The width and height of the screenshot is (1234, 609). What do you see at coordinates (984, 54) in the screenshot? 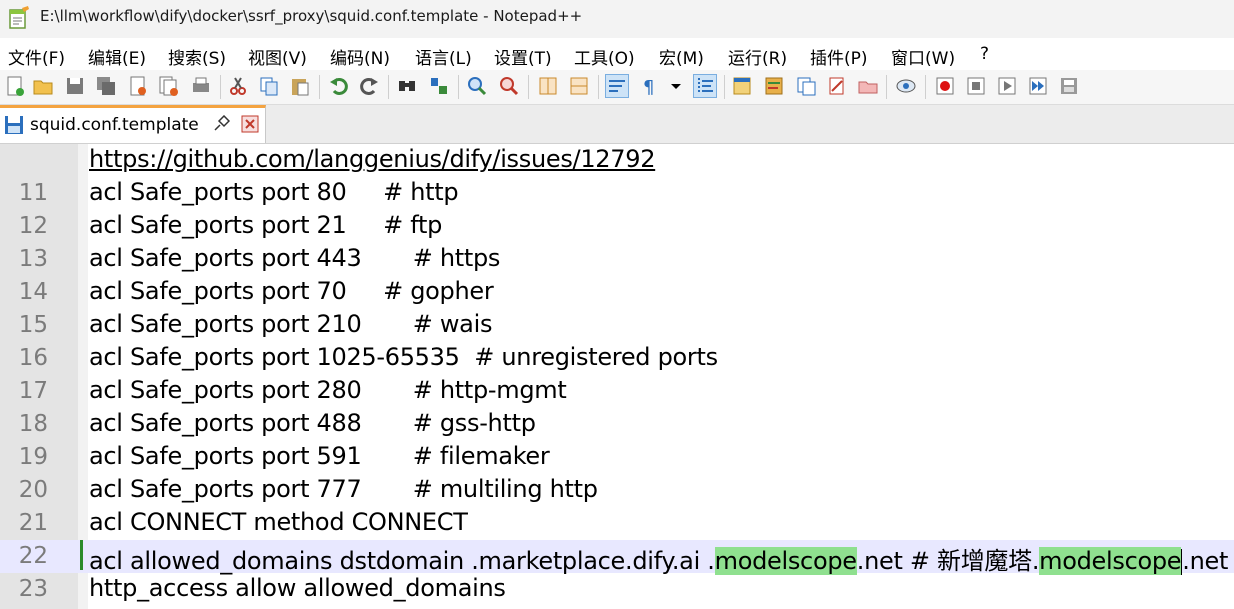
I see `menu-help: ?` at bounding box center [984, 54].